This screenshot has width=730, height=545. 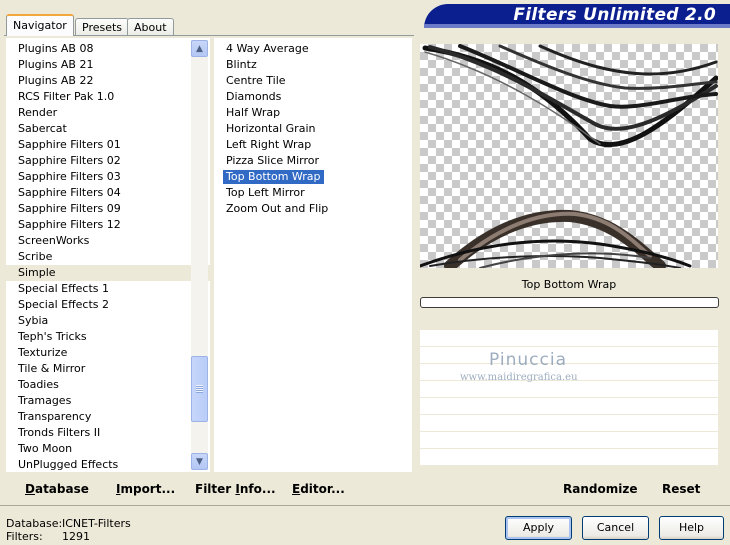 I want to click on tab-presets: Presets, so click(x=102, y=27).